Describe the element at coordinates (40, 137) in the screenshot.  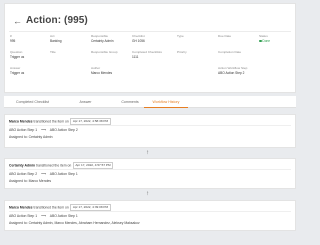
I see `assigned-value: Certainty Admin` at that location.